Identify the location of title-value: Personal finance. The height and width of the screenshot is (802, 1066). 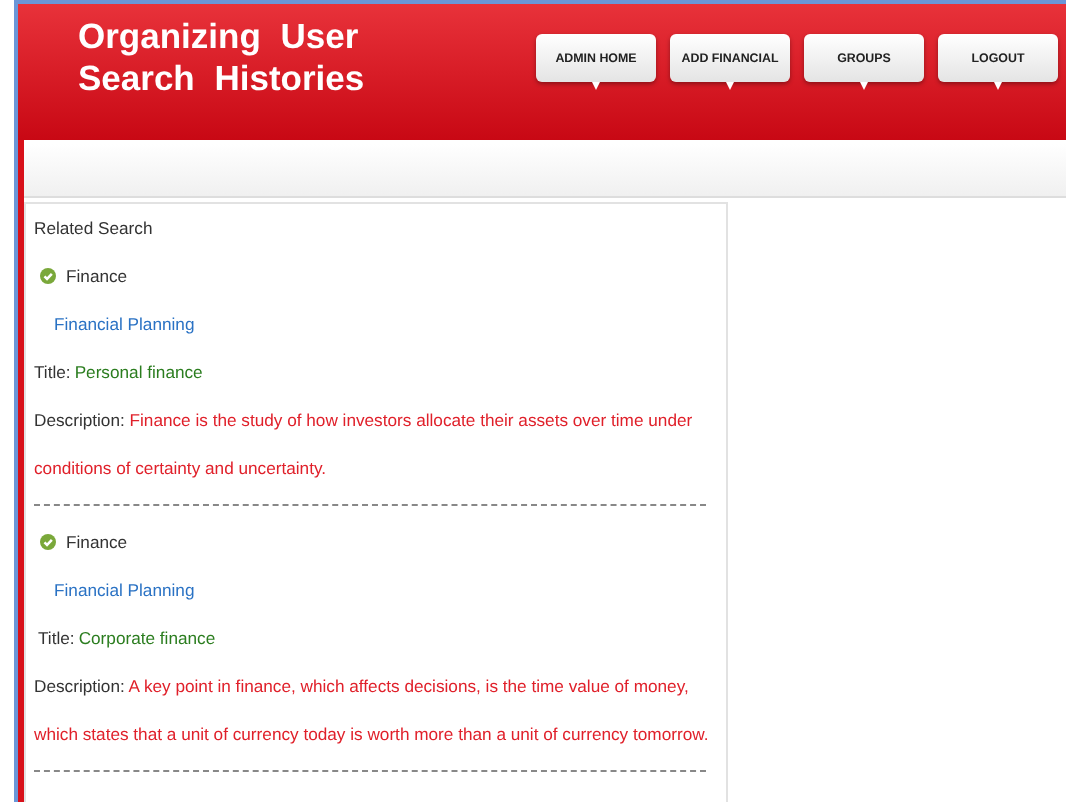
(138, 372).